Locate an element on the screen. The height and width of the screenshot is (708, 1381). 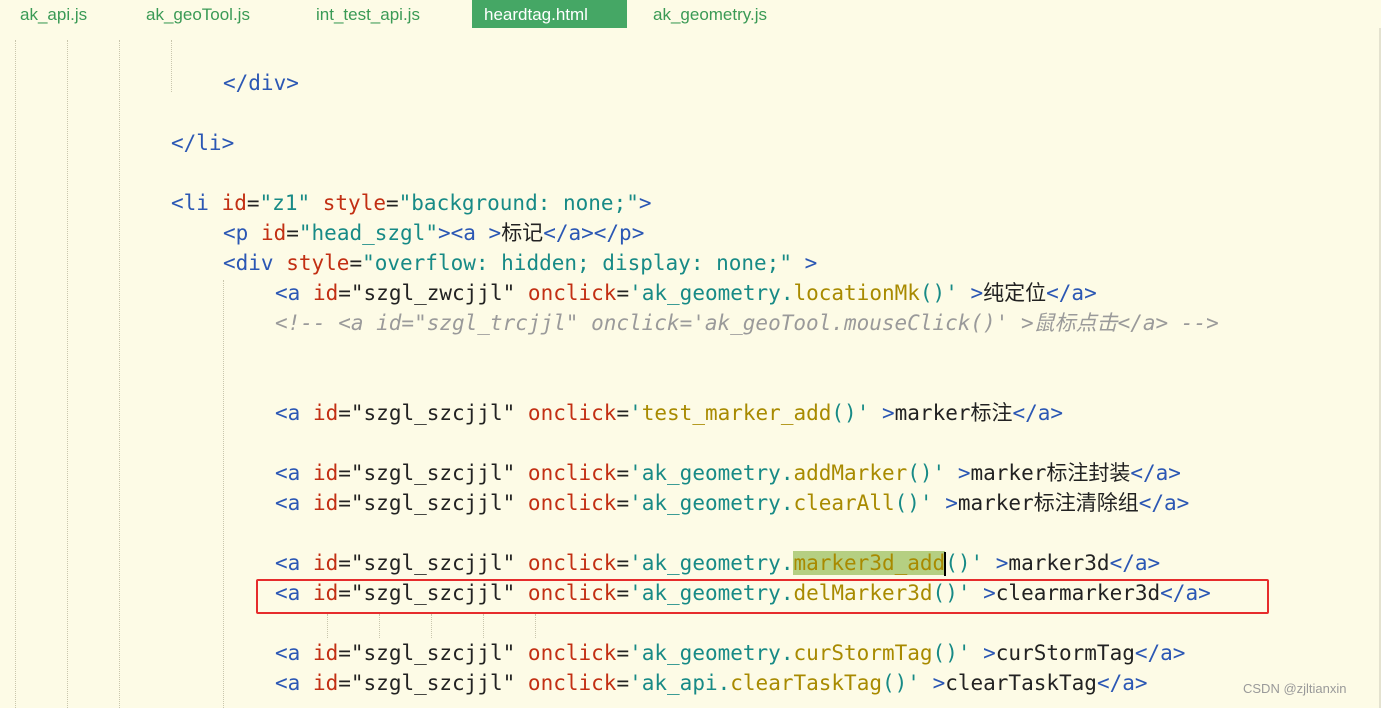
red-annotation-box is located at coordinates (762, 596).